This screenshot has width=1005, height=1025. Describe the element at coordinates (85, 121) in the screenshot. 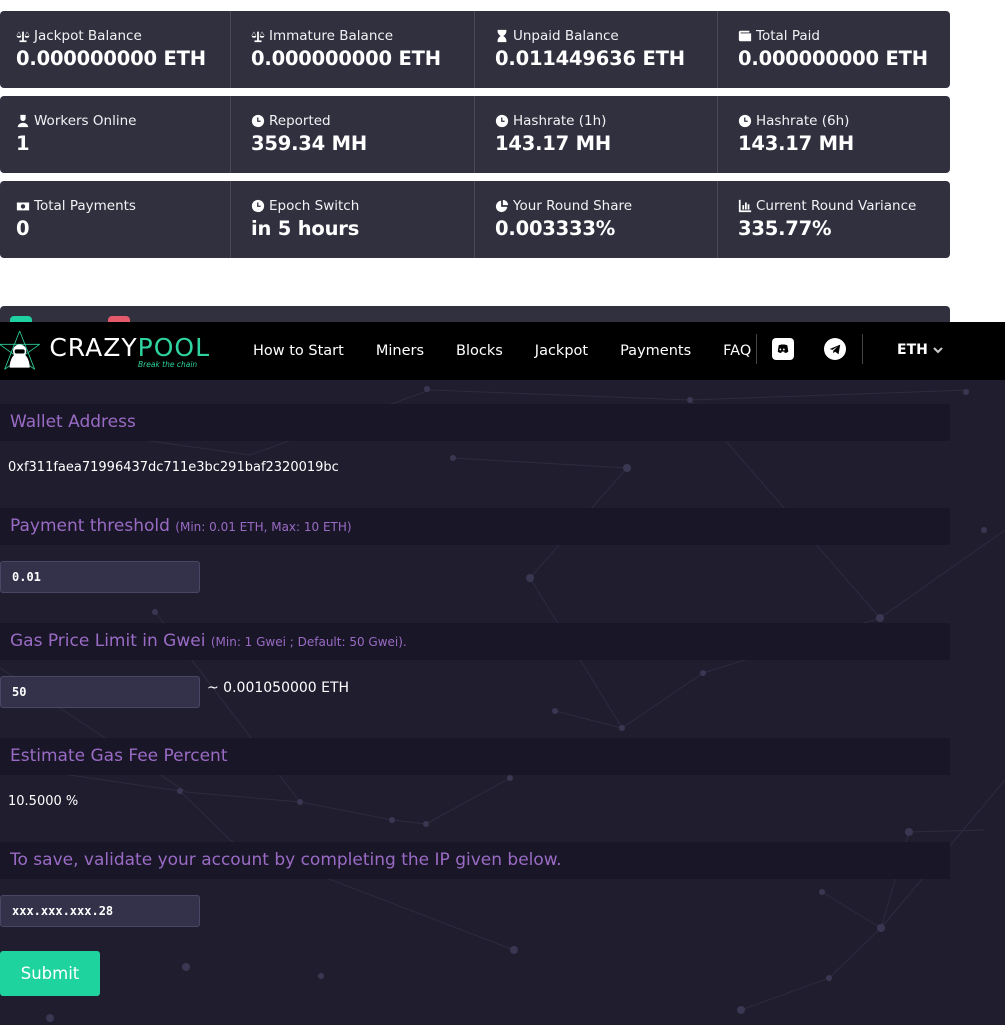

I see `stat-label: Workers Online` at that location.